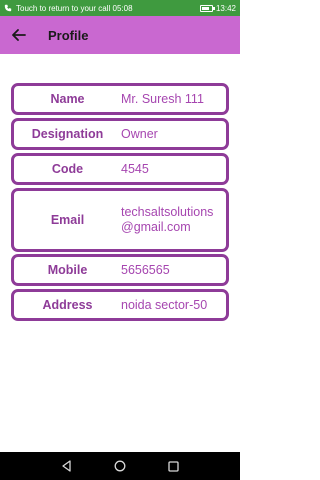  What do you see at coordinates (207, 8) in the screenshot?
I see `battery-icon` at bounding box center [207, 8].